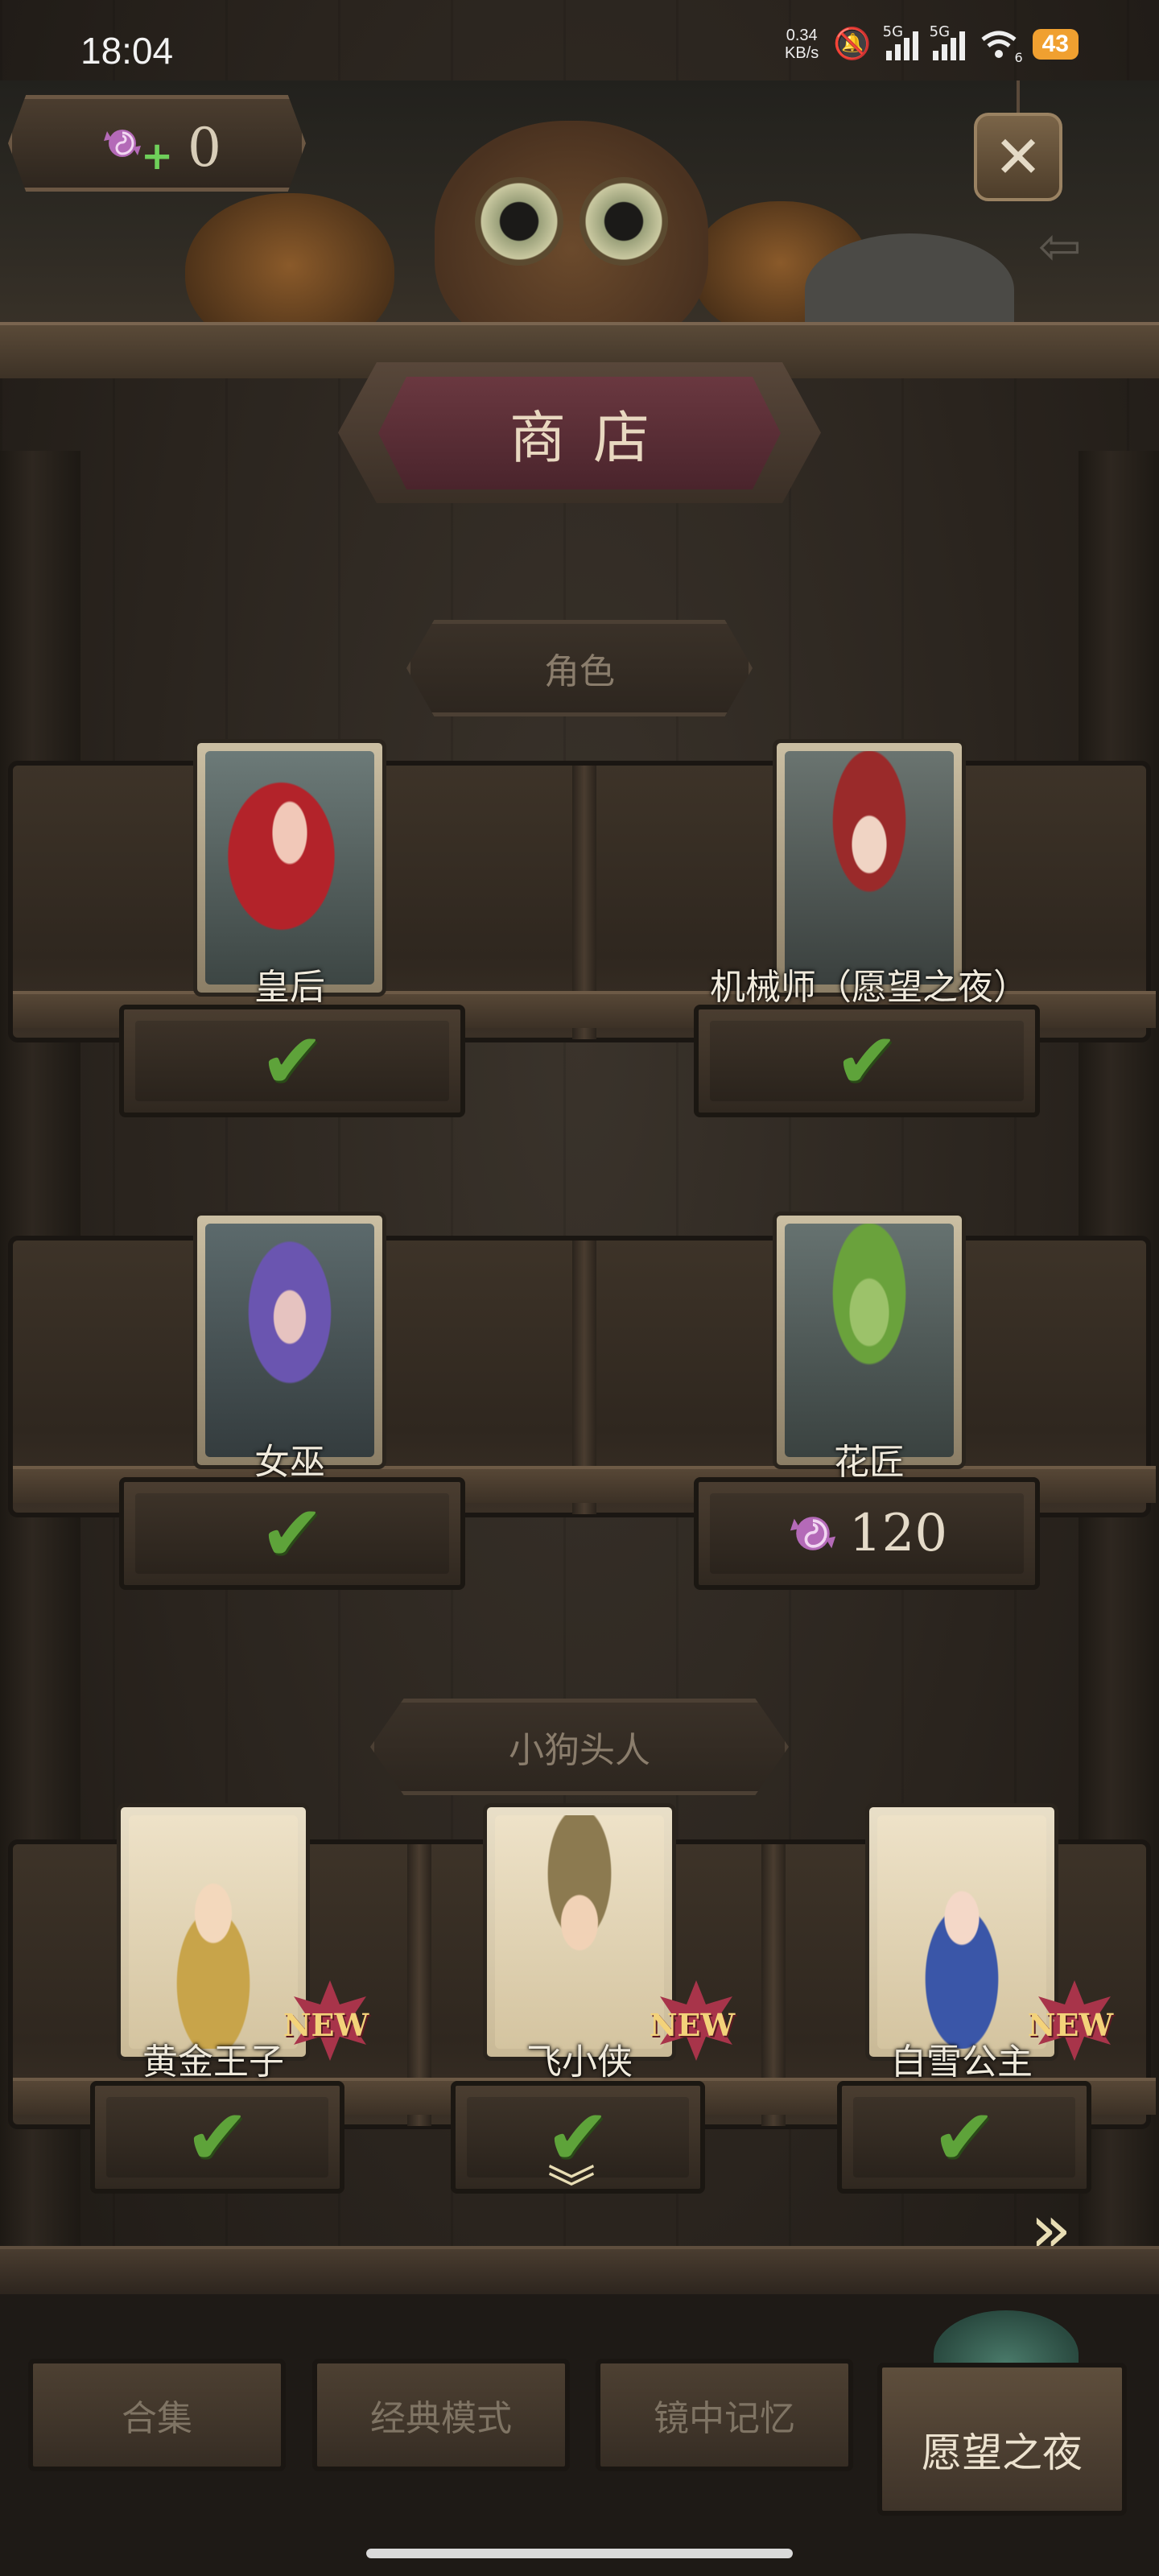 Image resolution: width=1159 pixels, height=2576 pixels. I want to click on price-plate: 120, so click(867, 1533).